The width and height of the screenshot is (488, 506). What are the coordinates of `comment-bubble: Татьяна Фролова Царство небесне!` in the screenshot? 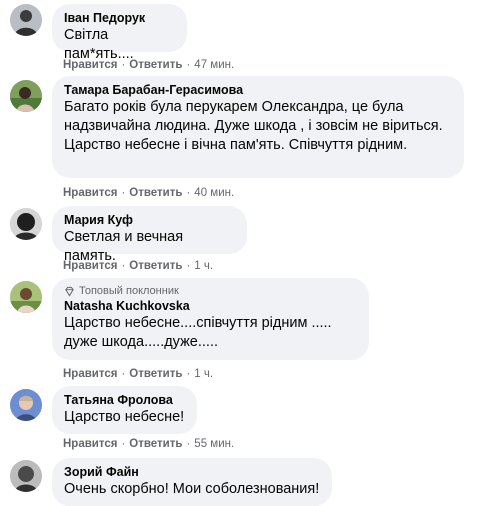 It's located at (124, 410).